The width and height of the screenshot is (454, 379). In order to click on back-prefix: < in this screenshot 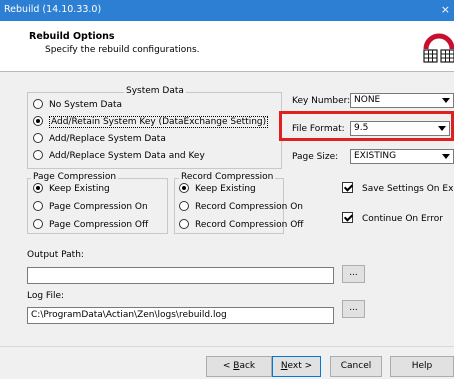, I will do `click(228, 366)`.